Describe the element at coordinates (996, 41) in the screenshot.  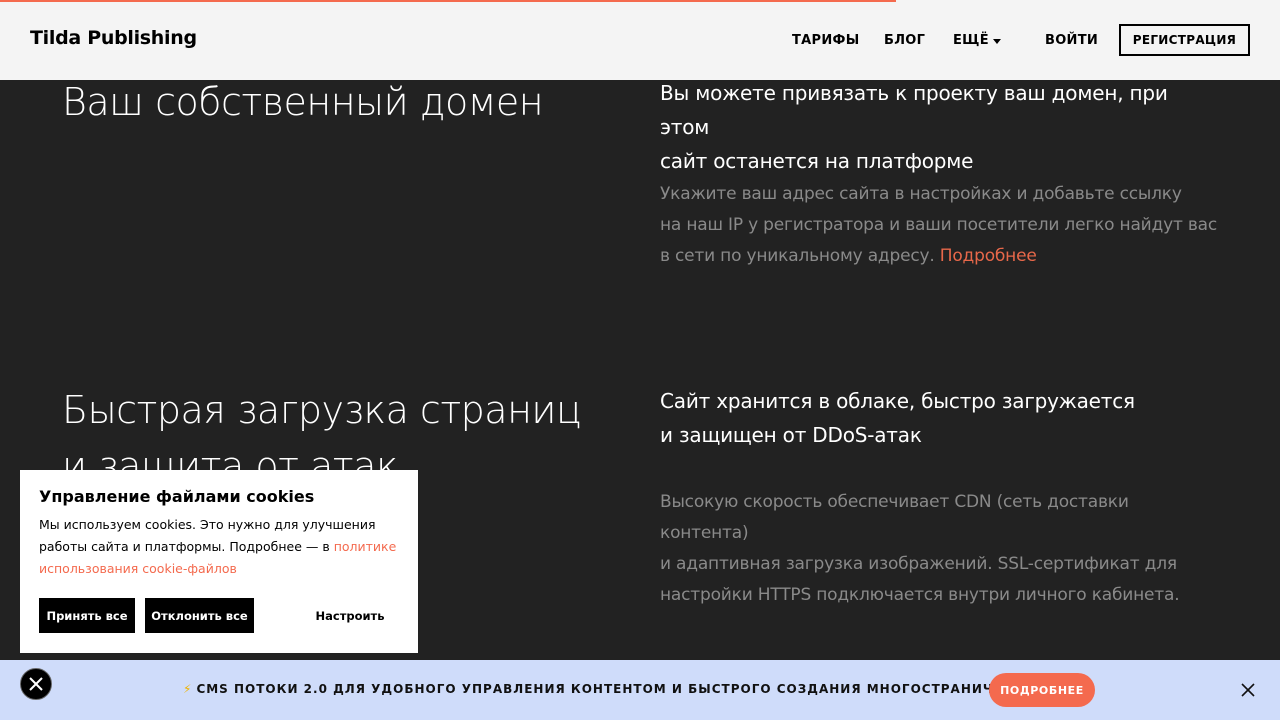
I see `caret-down-icon` at that location.